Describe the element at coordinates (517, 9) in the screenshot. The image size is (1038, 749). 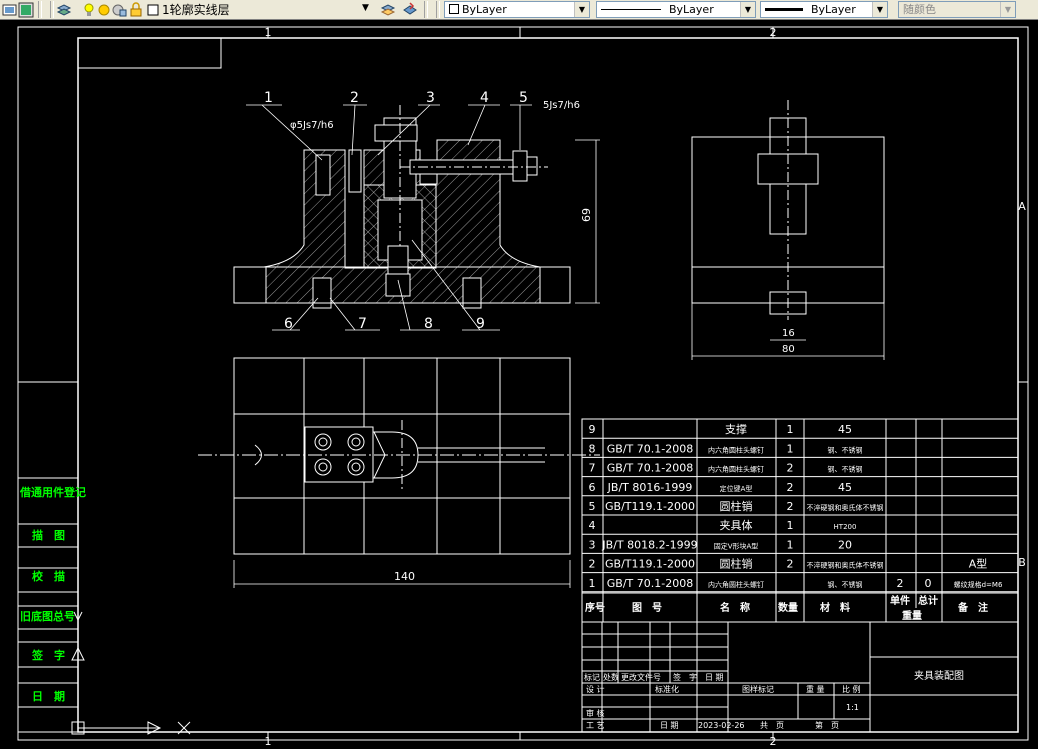
I see `color-control-dropdown: ByLayer ▼` at that location.